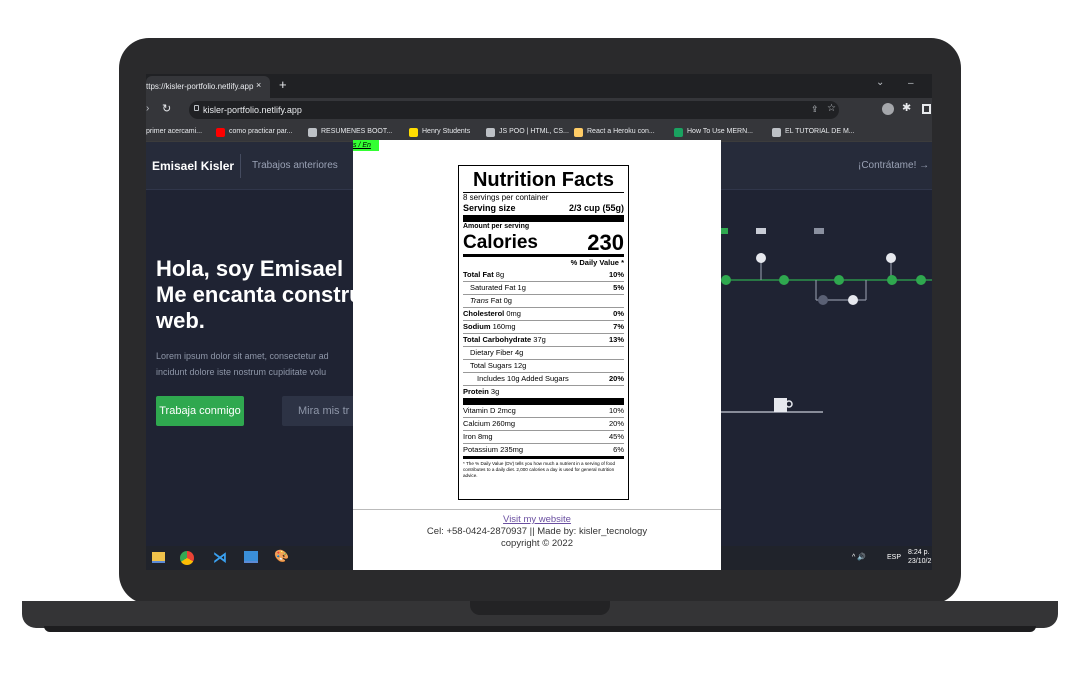 The height and width of the screenshot is (686, 1080). What do you see at coordinates (819, 320) in the screenshot?
I see `decorative-graph` at bounding box center [819, 320].